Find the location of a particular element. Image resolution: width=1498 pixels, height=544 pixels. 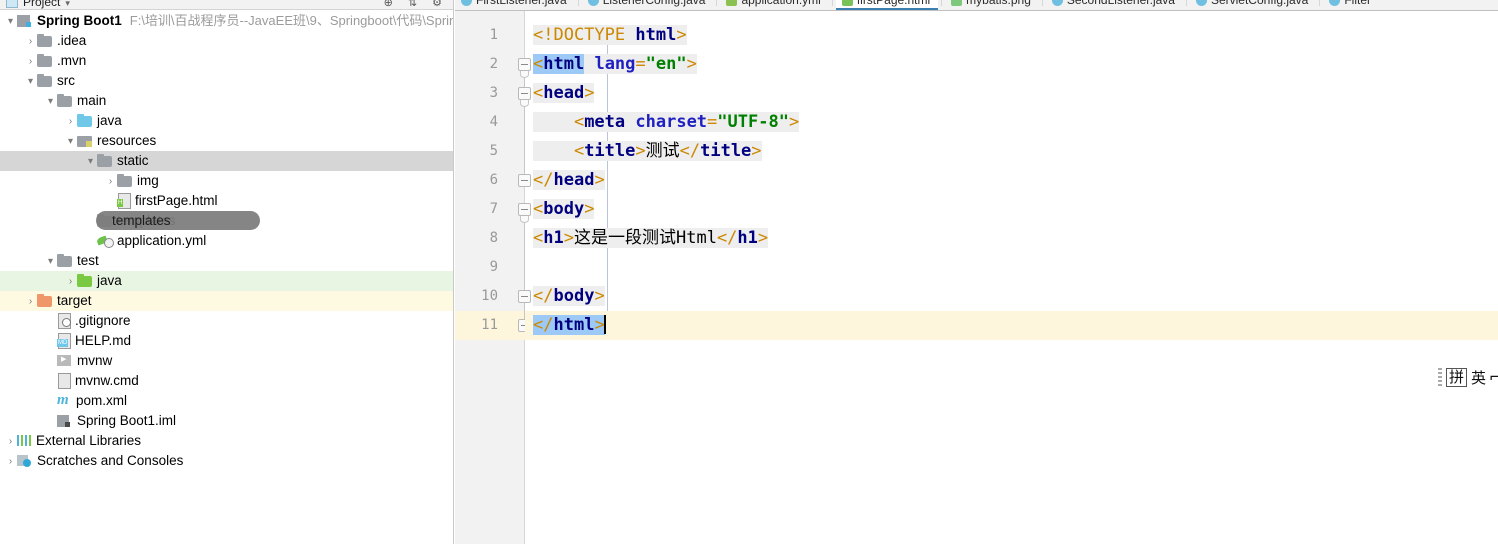

ime-extra-icon: ⌐ is located at coordinates (1493, 377).